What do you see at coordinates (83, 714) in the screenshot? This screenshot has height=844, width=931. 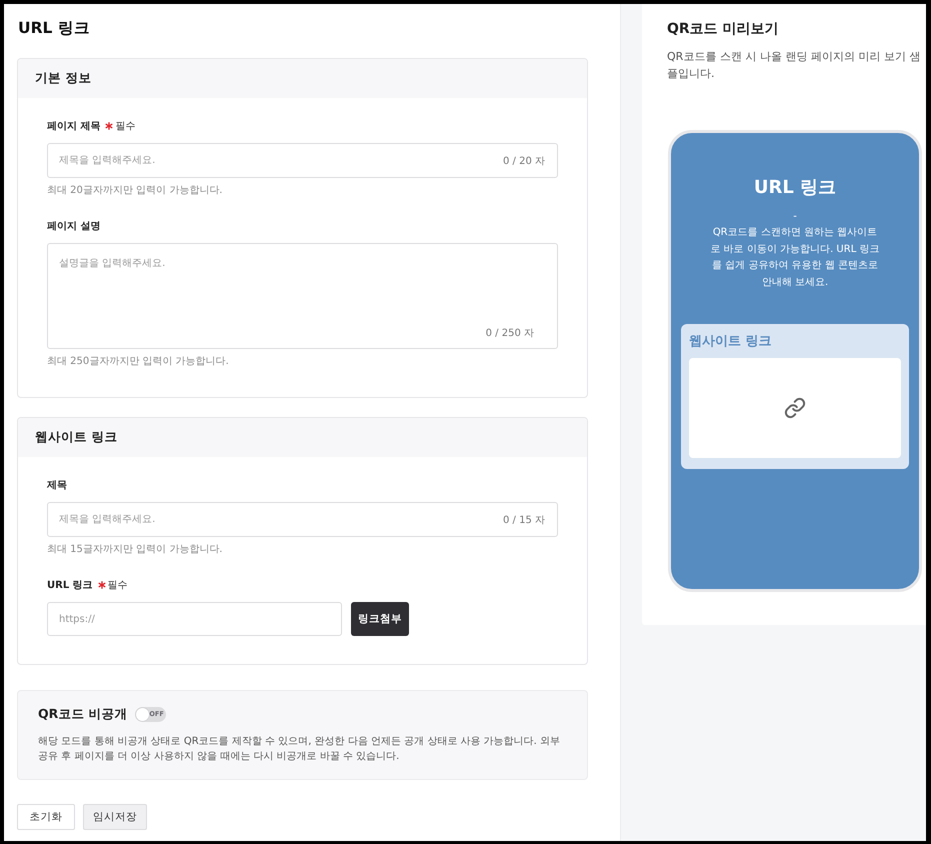 I see `option-title: QR코드 비공개` at bounding box center [83, 714].